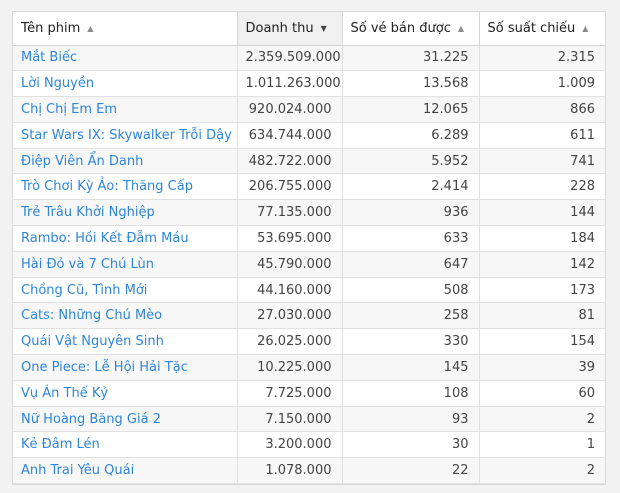  What do you see at coordinates (411, 445) in the screenshot?
I see `tickets-sold-cell: 30` at bounding box center [411, 445].